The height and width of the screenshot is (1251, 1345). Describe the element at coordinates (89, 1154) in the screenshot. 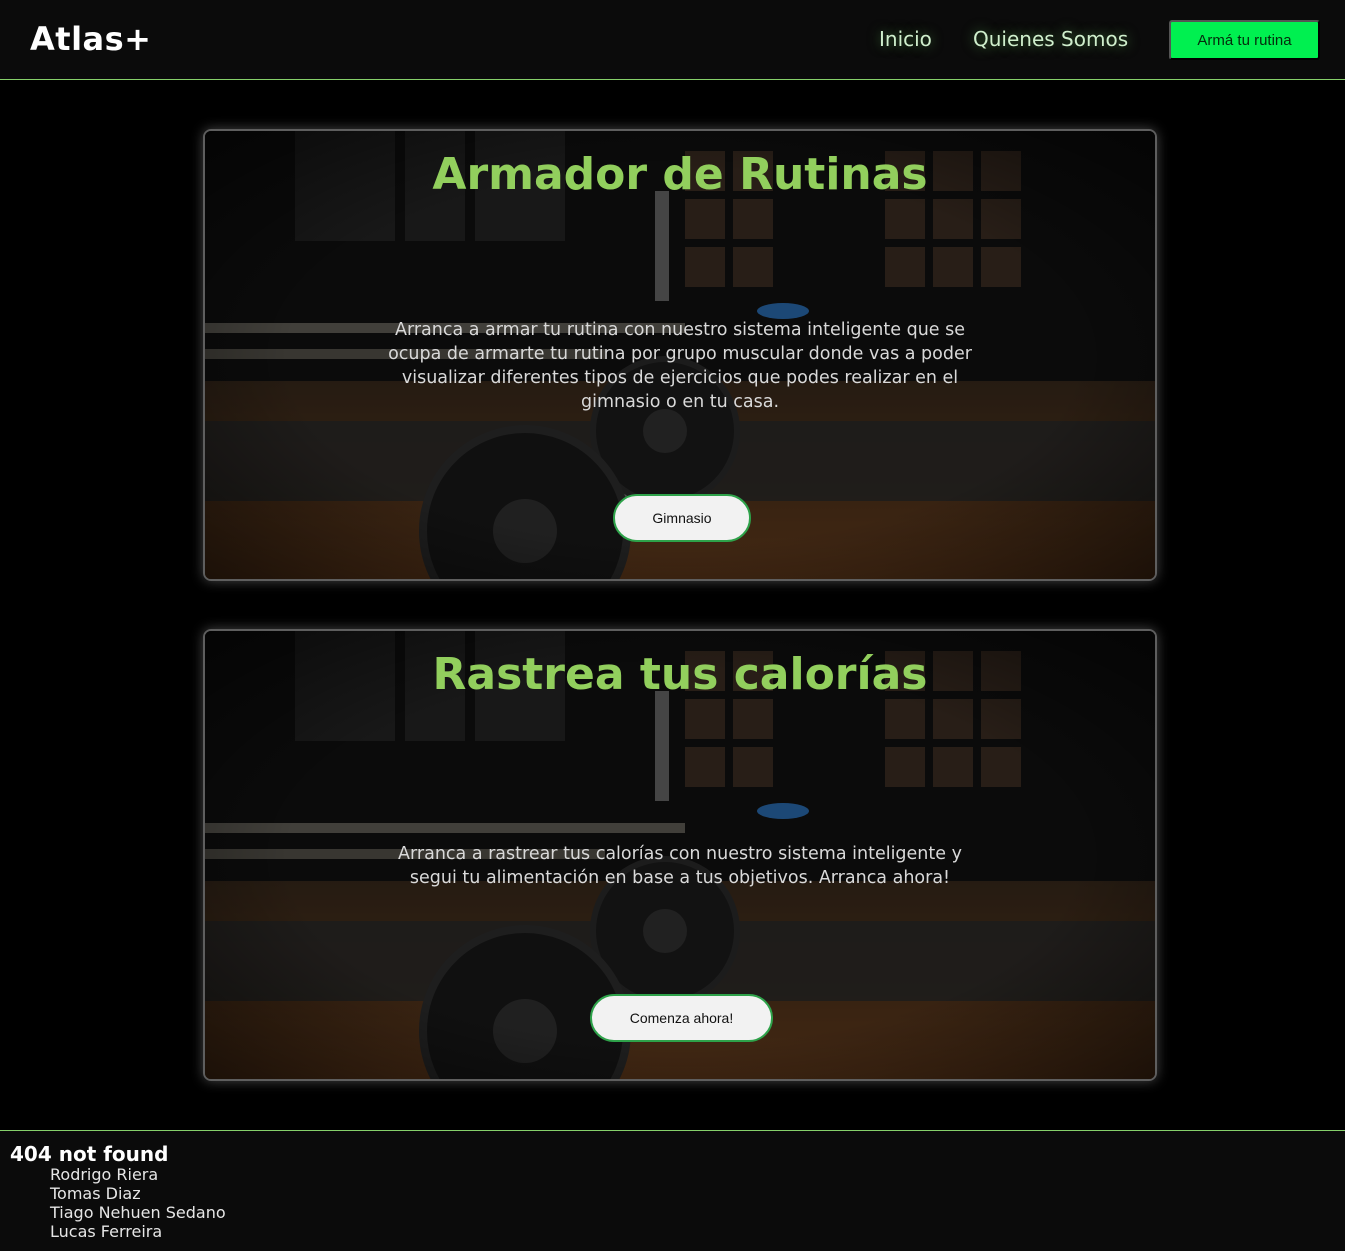

I see `team-name: 404 not found` at that location.